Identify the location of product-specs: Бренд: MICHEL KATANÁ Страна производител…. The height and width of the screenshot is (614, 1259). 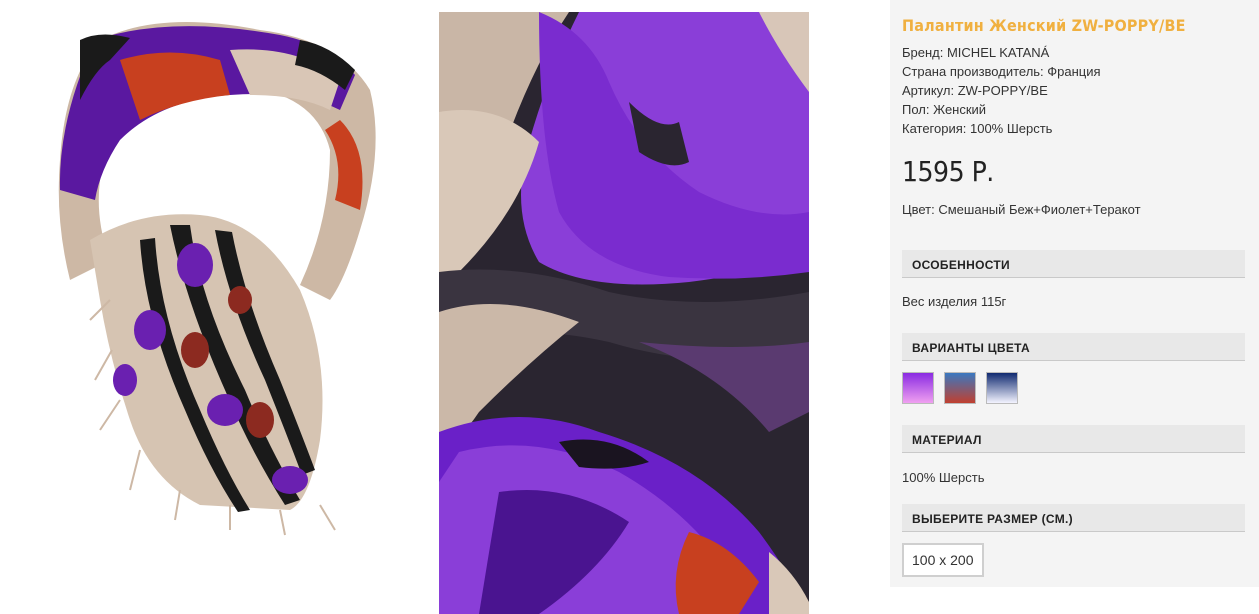
(1001, 90).